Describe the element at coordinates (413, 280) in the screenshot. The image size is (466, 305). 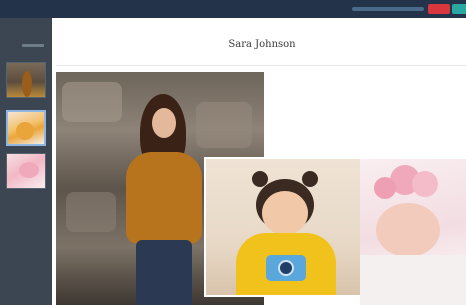
I see `baby-blanket` at that location.